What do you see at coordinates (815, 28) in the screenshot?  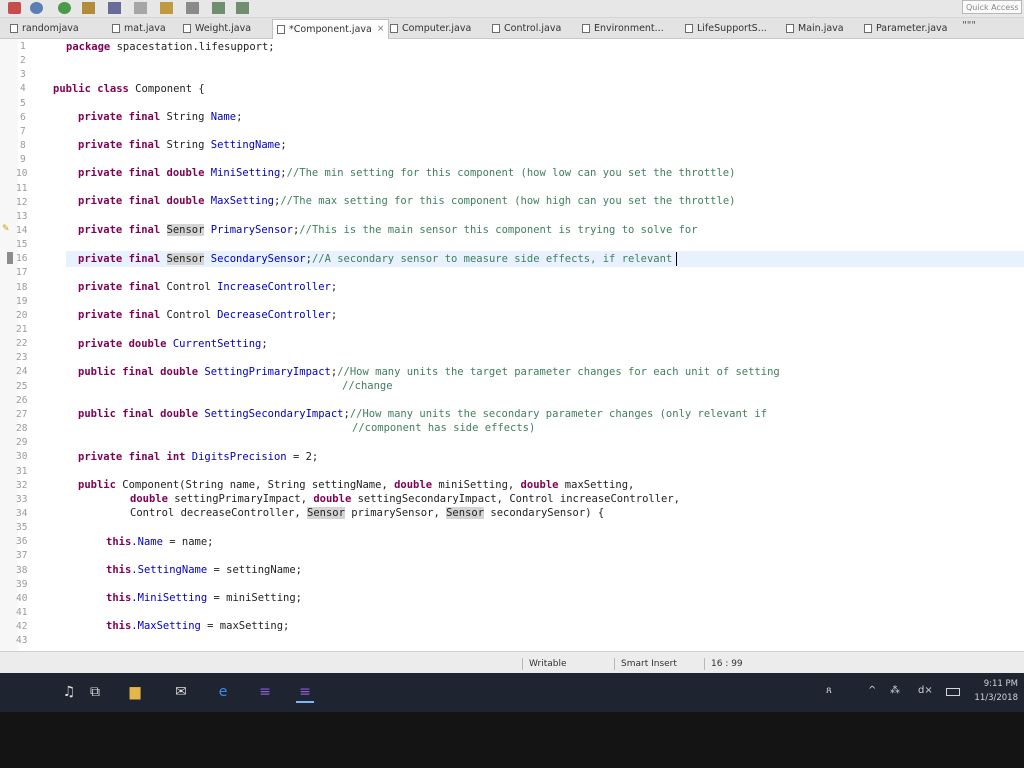 I see `tab-main: Main.java` at bounding box center [815, 28].